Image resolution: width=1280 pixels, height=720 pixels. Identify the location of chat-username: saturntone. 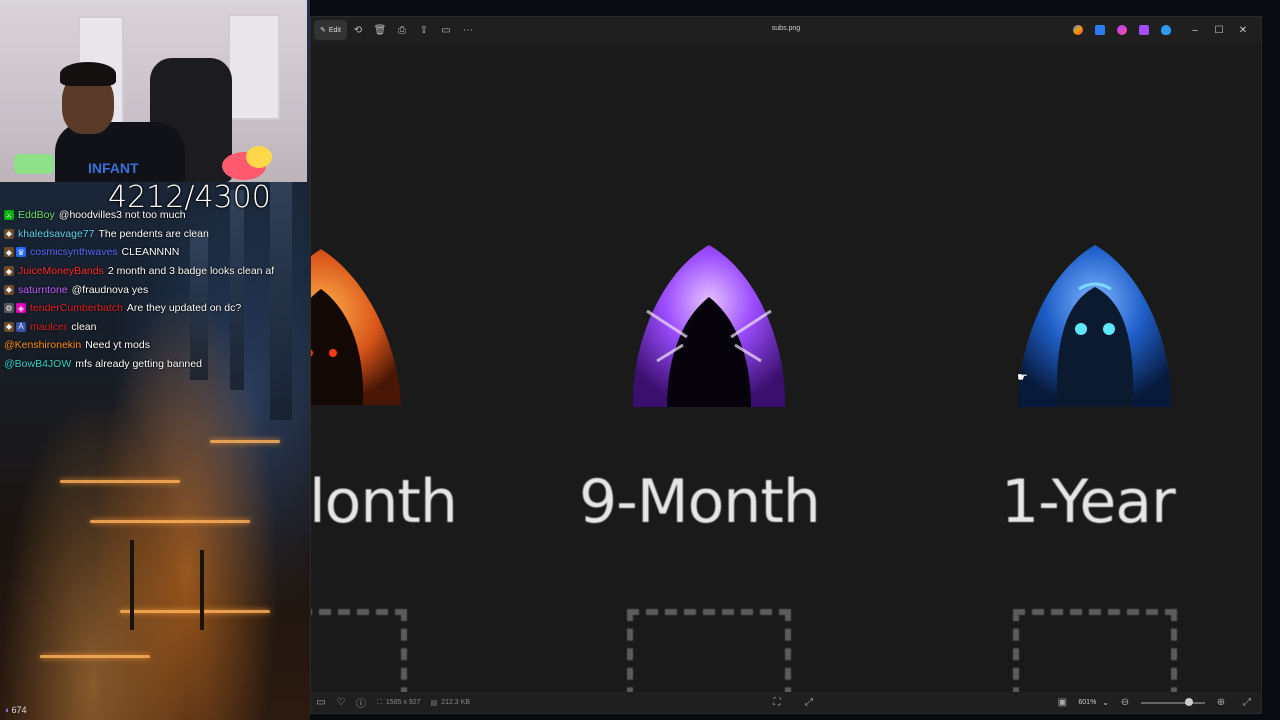
(43, 290).